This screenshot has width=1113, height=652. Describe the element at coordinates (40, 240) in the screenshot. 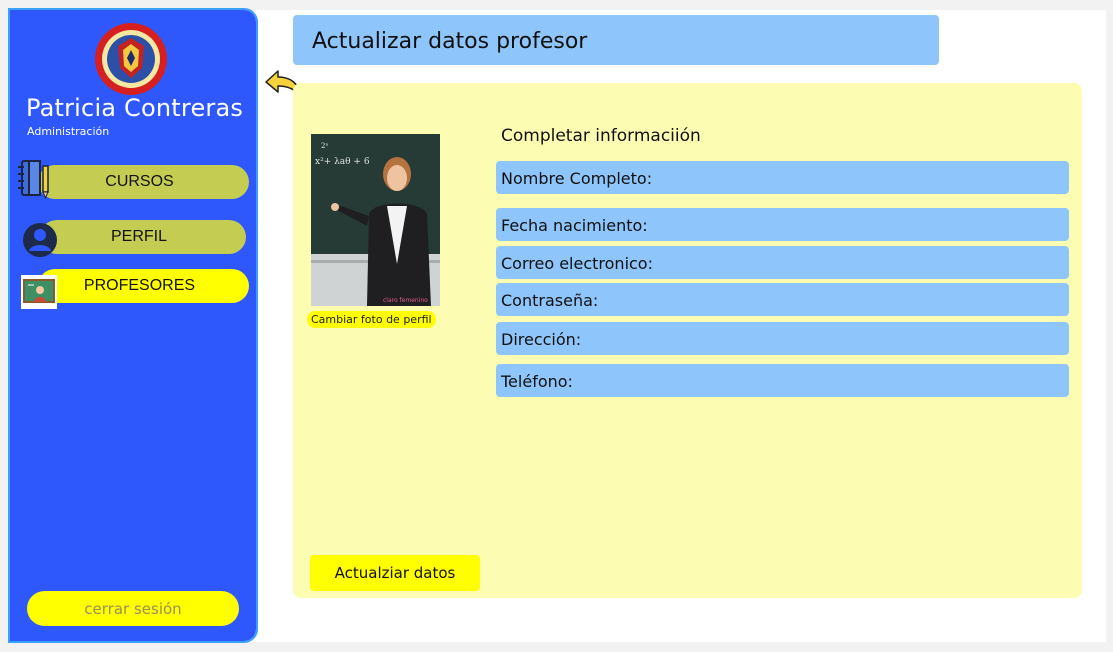

I see `user-icon` at that location.